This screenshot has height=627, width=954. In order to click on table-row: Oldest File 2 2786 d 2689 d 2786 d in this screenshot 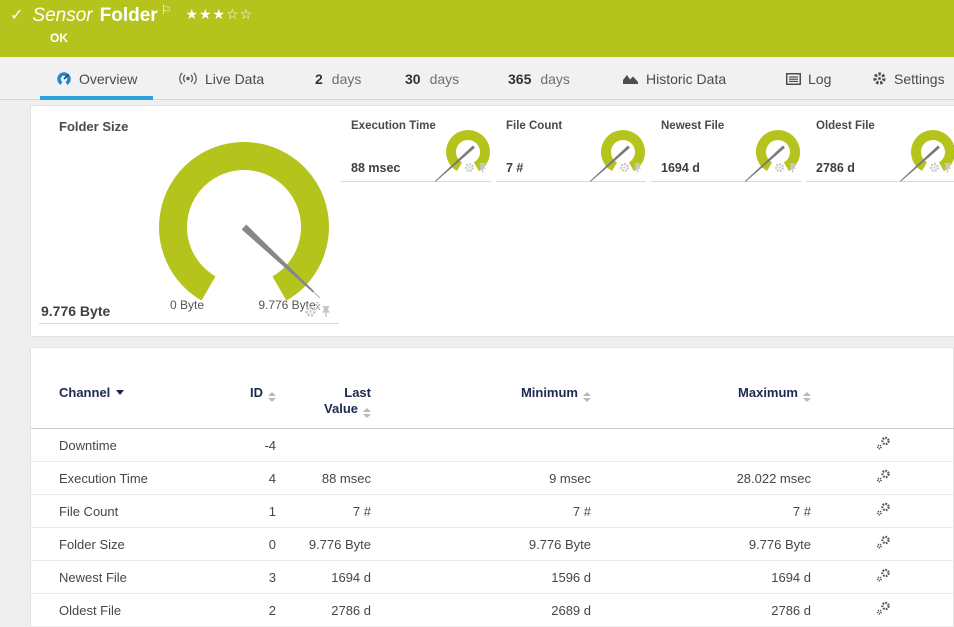, I will do `click(492, 610)`.